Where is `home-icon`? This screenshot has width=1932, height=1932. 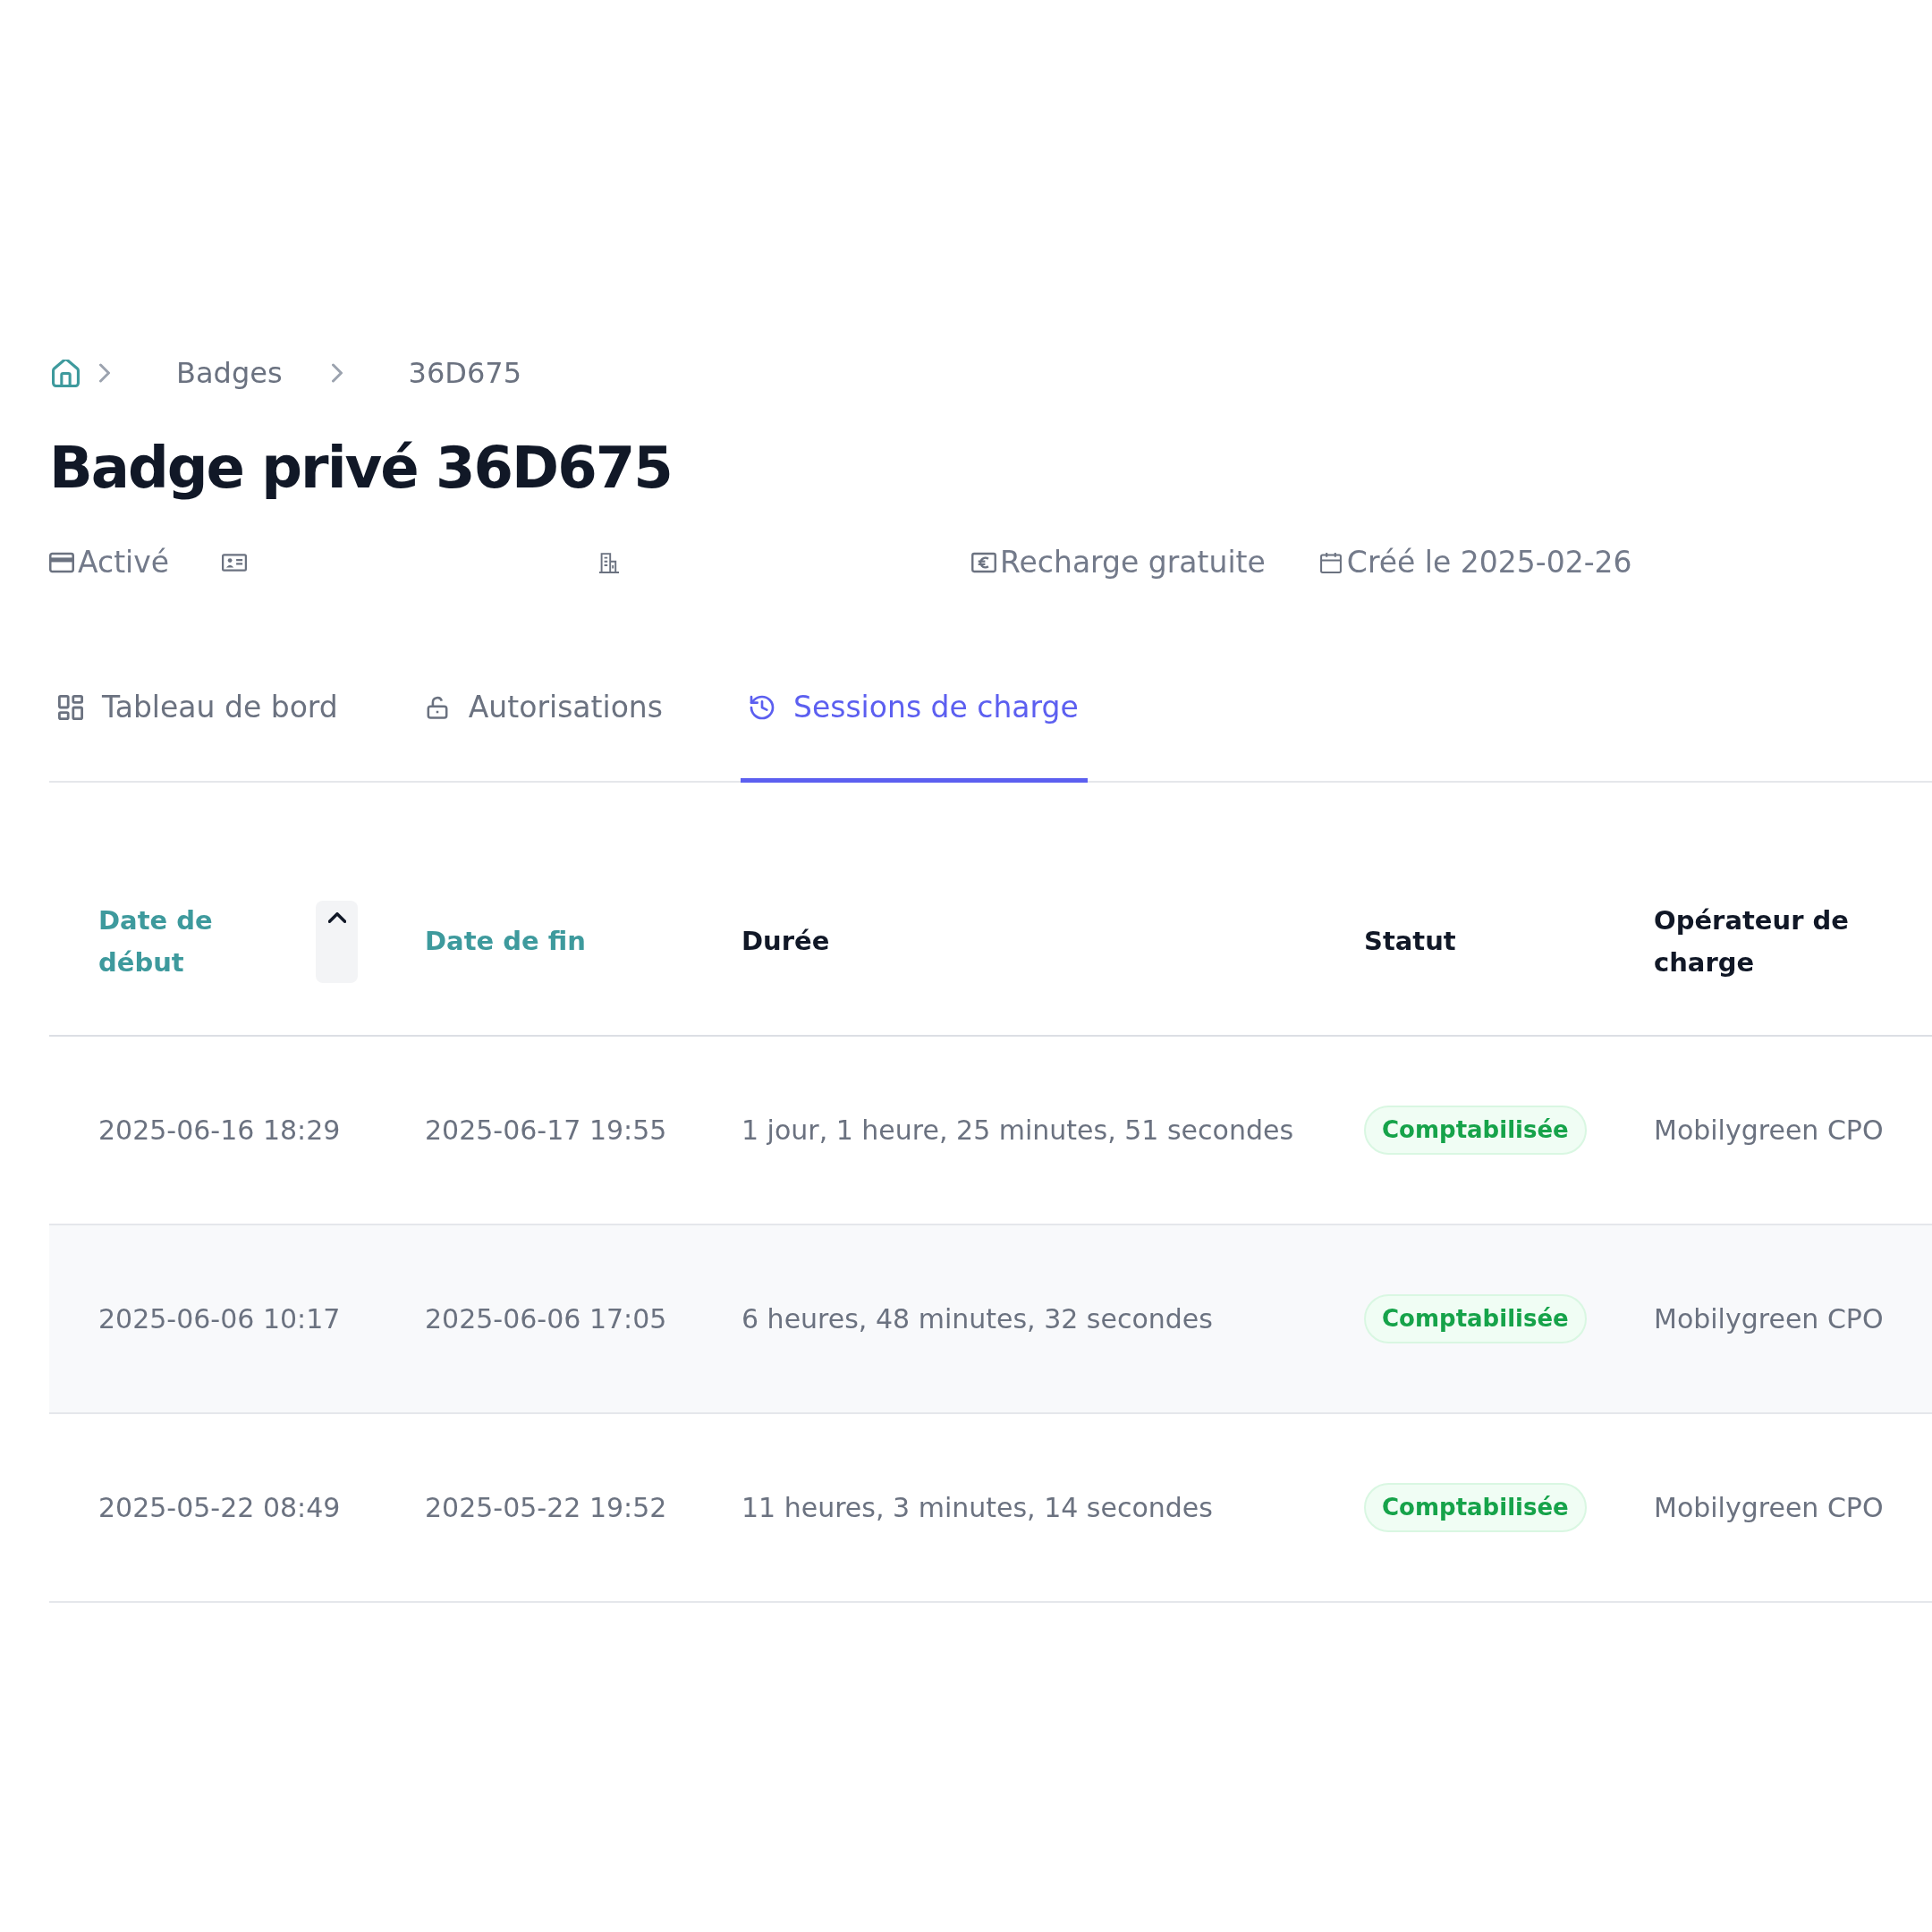 home-icon is located at coordinates (66, 373).